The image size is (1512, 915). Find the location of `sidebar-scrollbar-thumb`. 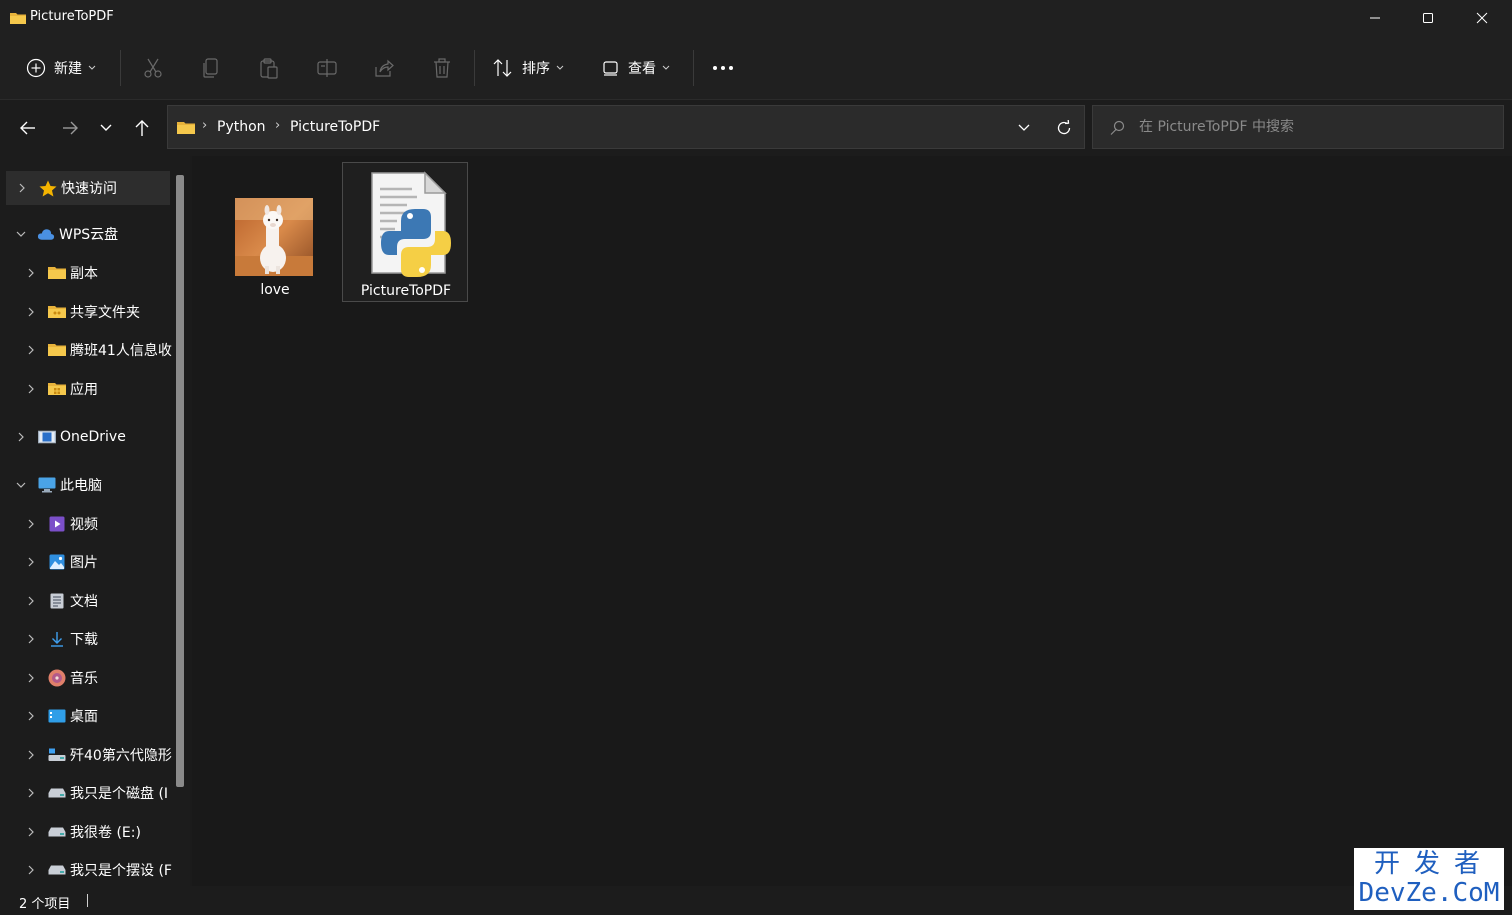

sidebar-scrollbar-thumb is located at coordinates (180, 481).